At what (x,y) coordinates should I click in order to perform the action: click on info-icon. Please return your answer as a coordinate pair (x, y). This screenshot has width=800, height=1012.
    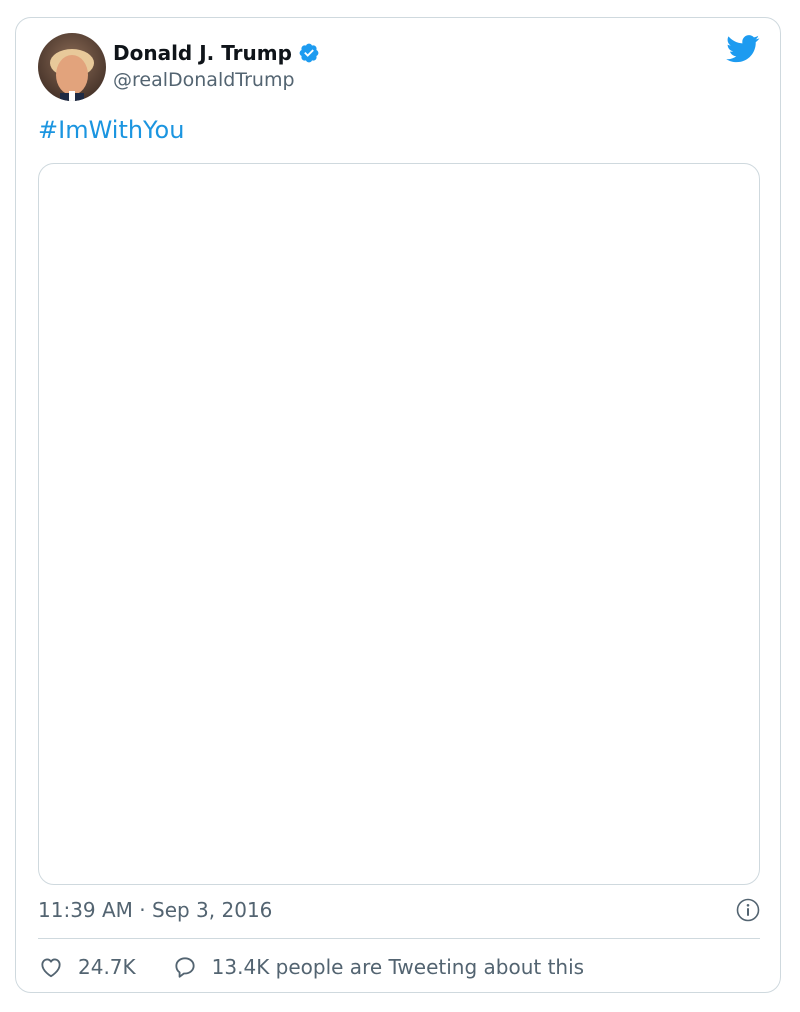
    Looking at the image, I should click on (748, 910).